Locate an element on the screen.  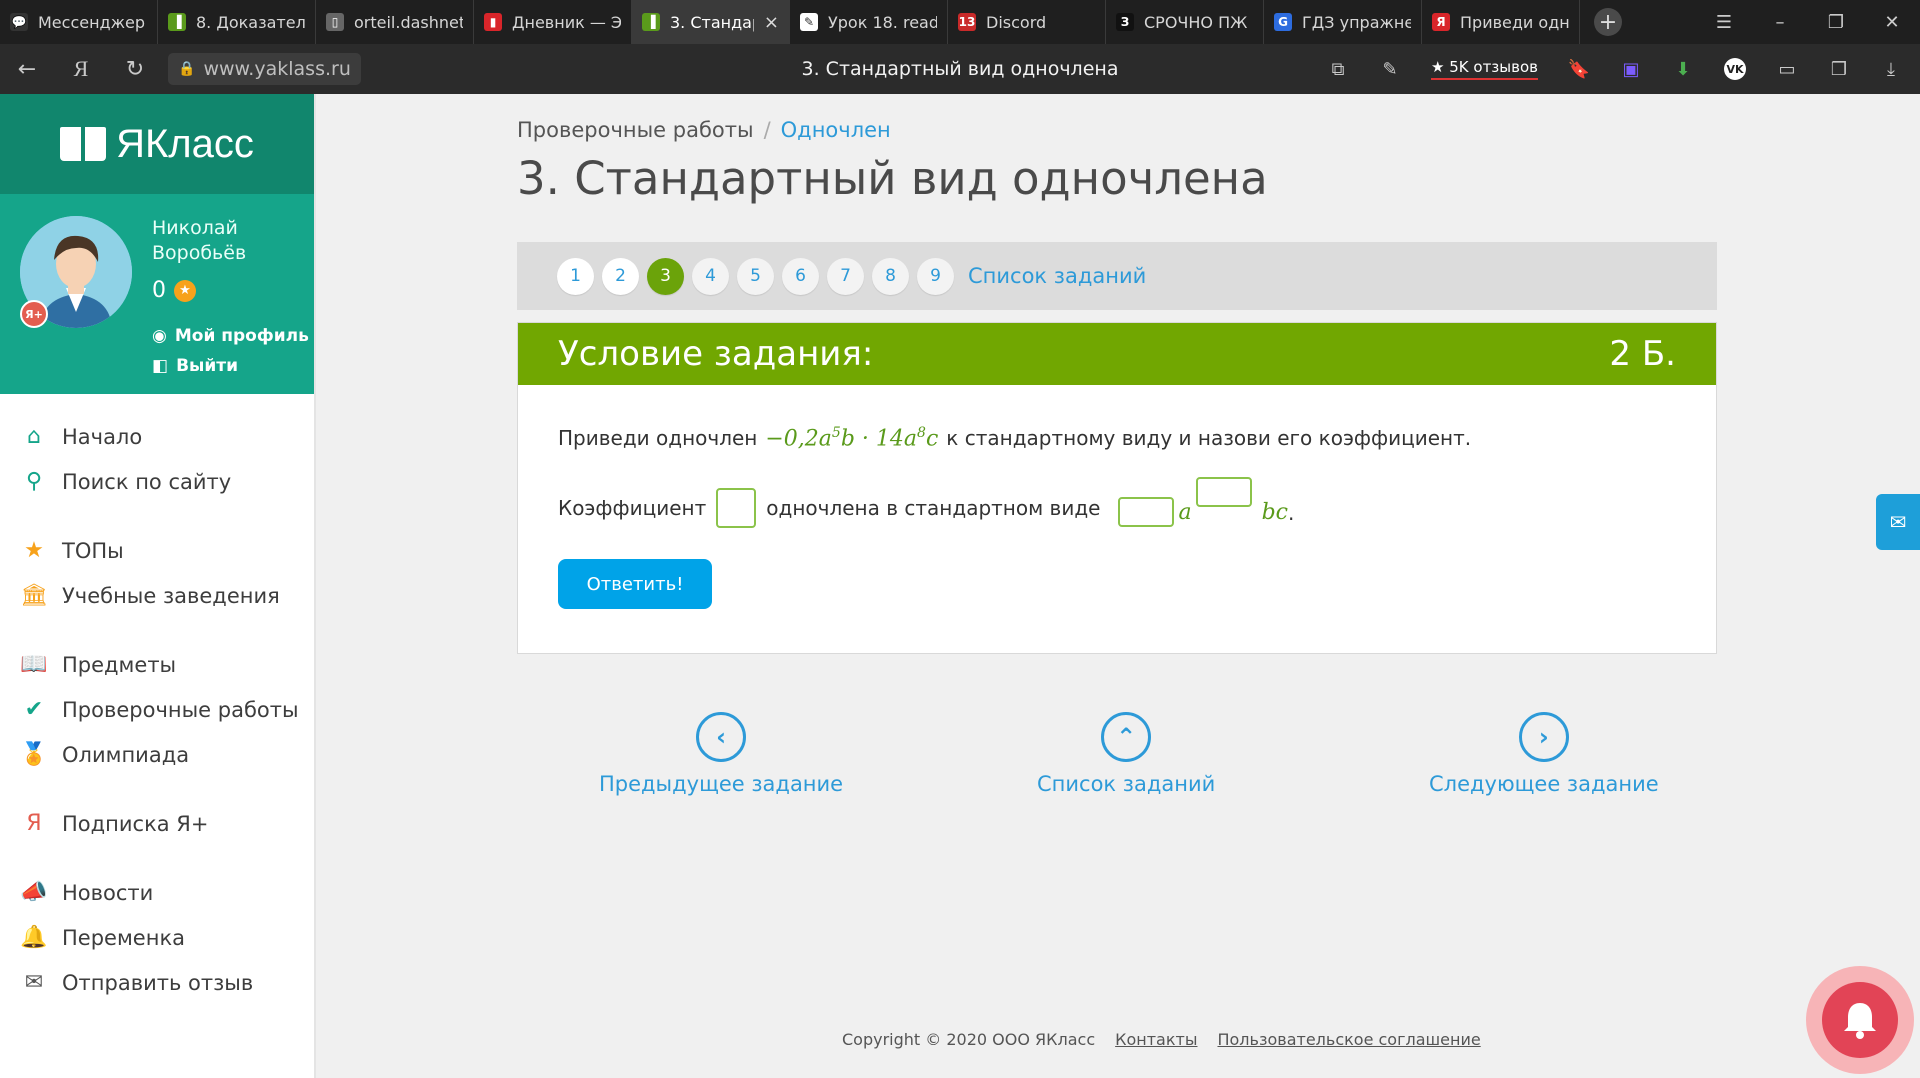
sidebar-item: 🏅 Олимпиада is located at coordinates (157, 754).